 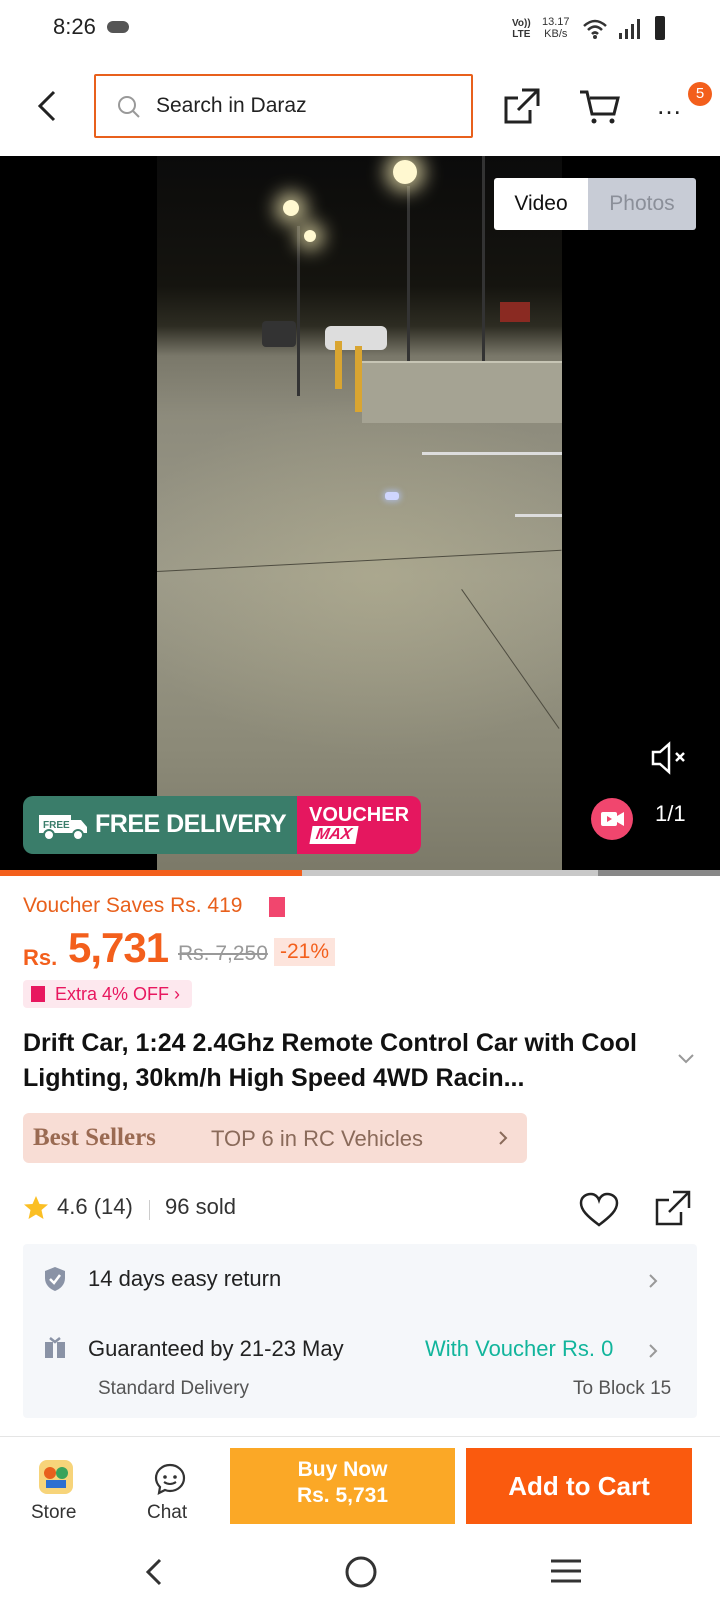 I want to click on battery-icon, so click(x=660, y=28).